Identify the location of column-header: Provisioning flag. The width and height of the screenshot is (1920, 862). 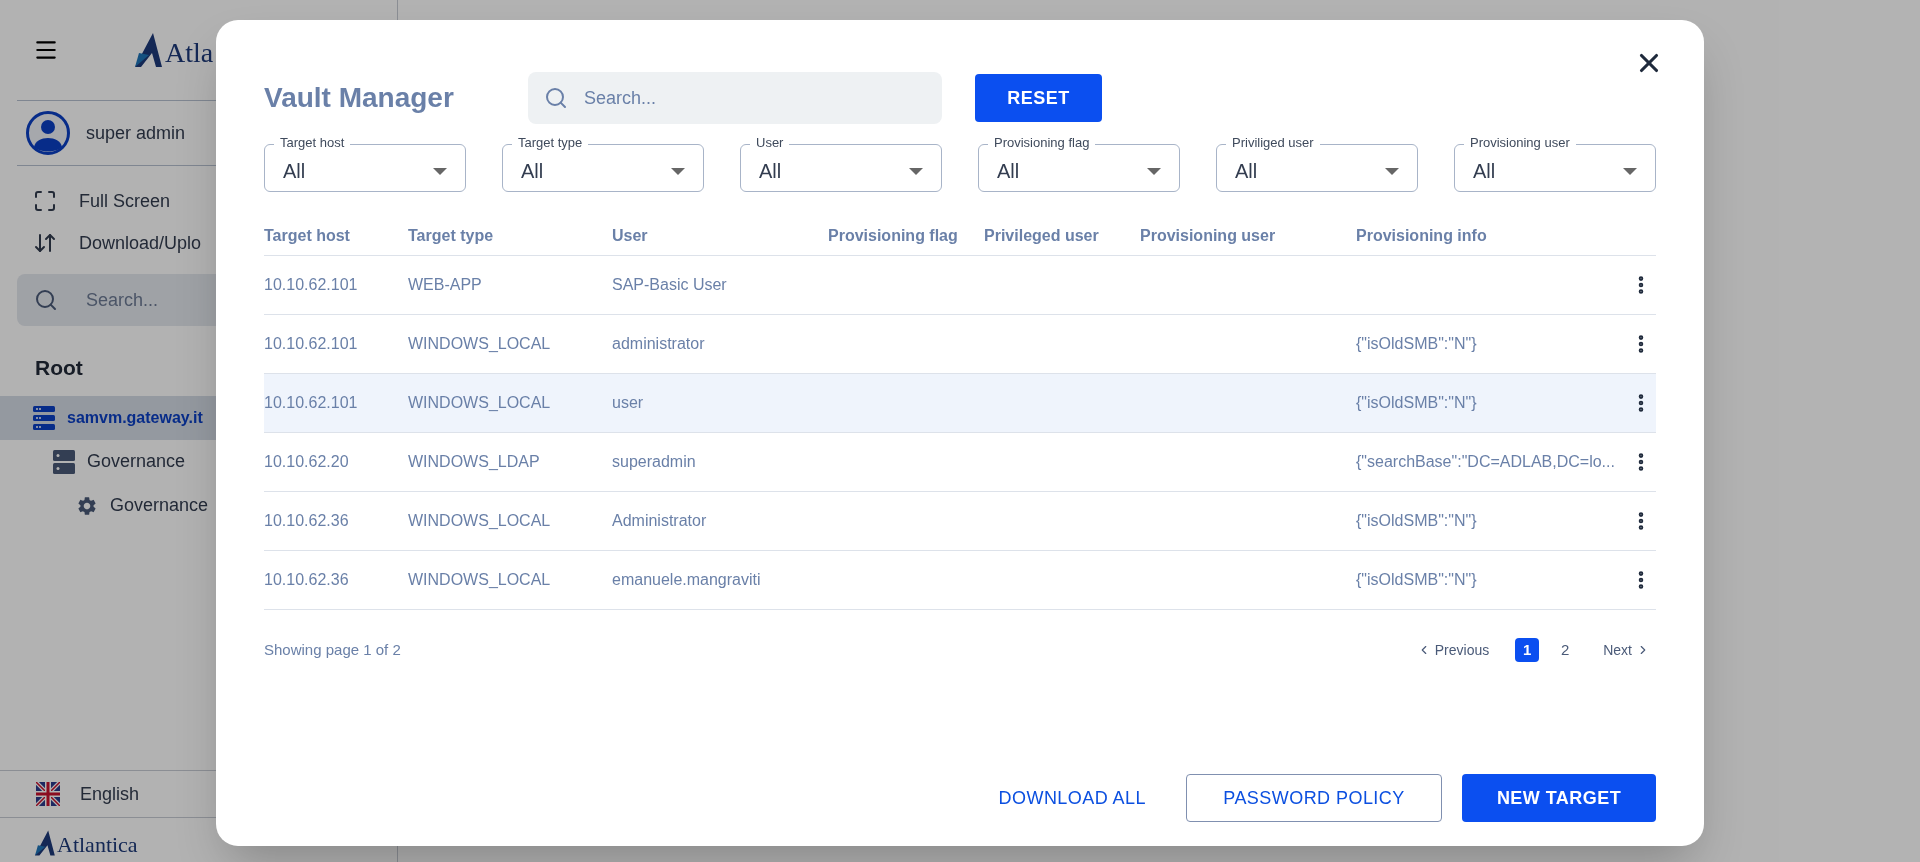
(906, 235).